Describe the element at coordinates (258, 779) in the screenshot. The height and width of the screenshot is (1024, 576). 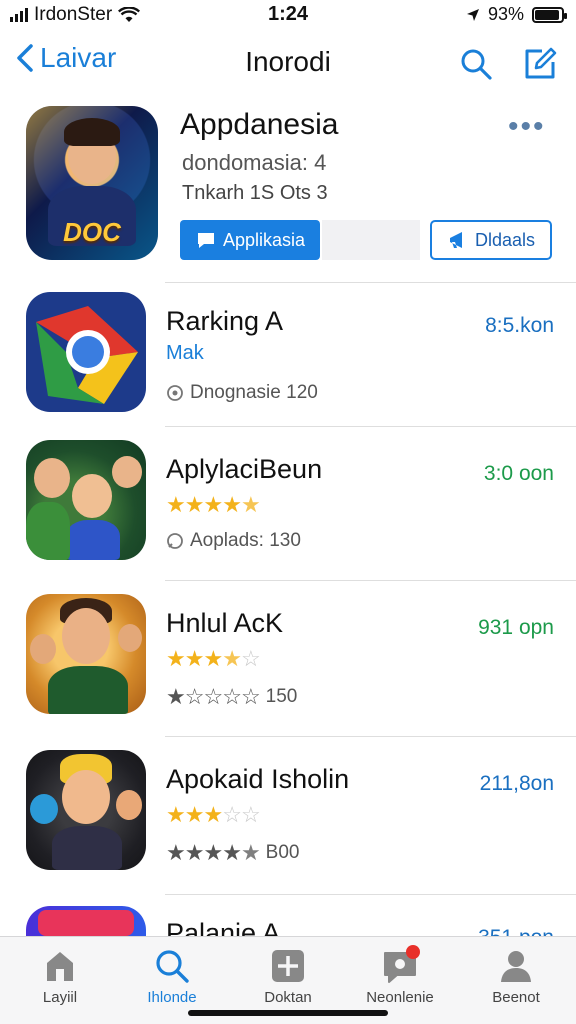
I see `app-name: Apokaid Isholin` at that location.